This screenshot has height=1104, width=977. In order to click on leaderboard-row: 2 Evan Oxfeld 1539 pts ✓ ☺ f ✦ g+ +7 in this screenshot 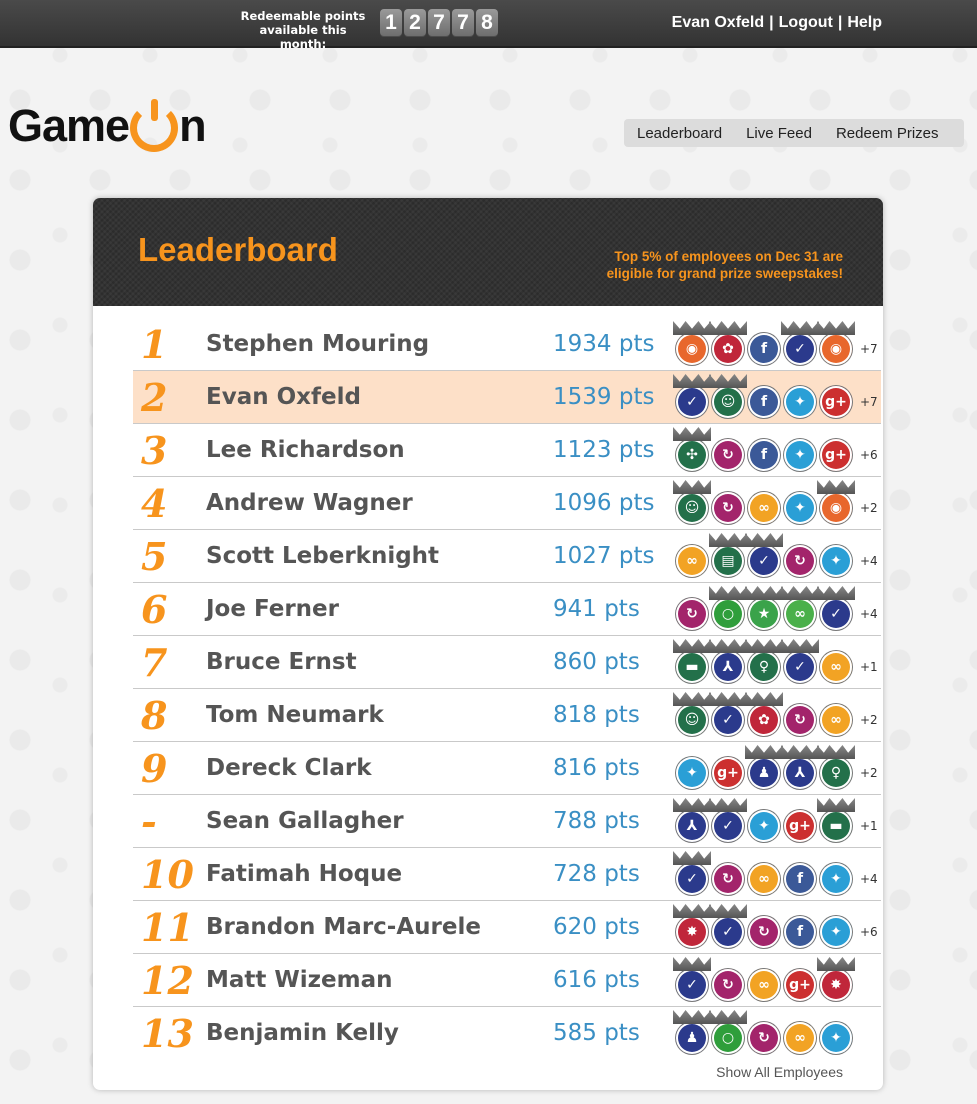, I will do `click(507, 397)`.